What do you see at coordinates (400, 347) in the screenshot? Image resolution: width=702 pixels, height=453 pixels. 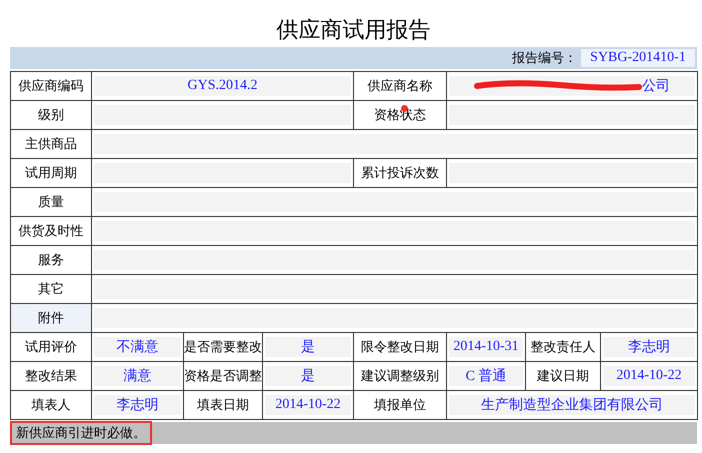 I see `field-label: 限令整改日期` at bounding box center [400, 347].